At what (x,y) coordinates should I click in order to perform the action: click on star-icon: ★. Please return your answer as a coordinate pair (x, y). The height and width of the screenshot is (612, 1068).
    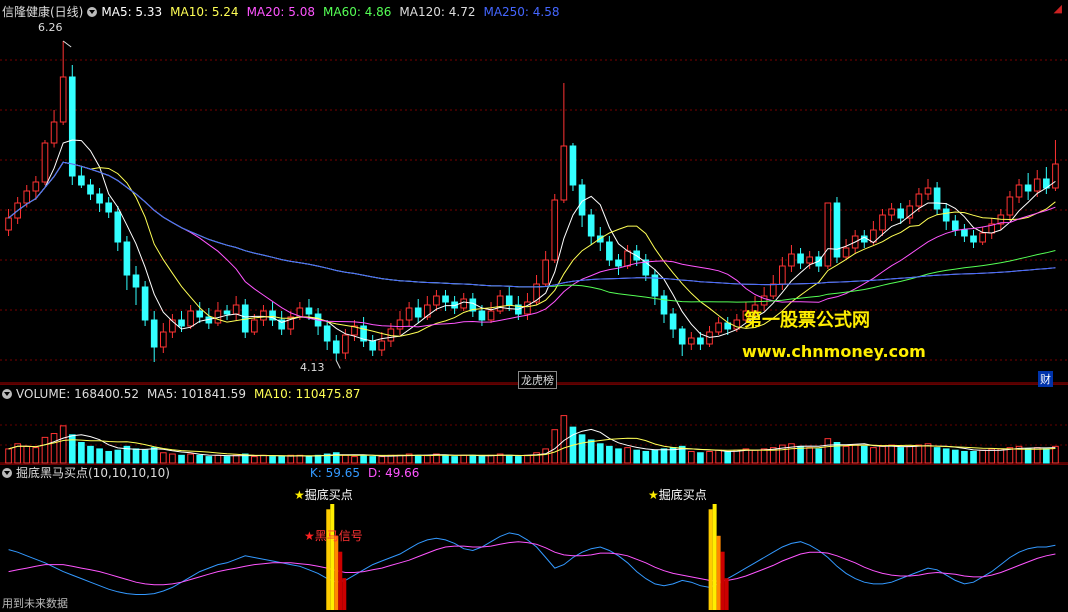
    Looking at the image, I should click on (299, 495).